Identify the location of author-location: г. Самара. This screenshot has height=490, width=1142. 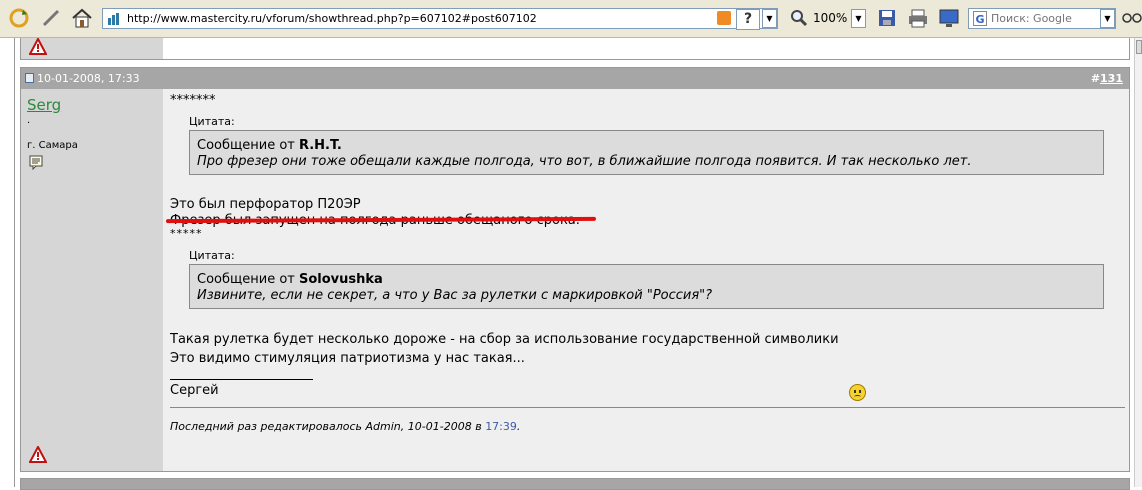
(52, 145).